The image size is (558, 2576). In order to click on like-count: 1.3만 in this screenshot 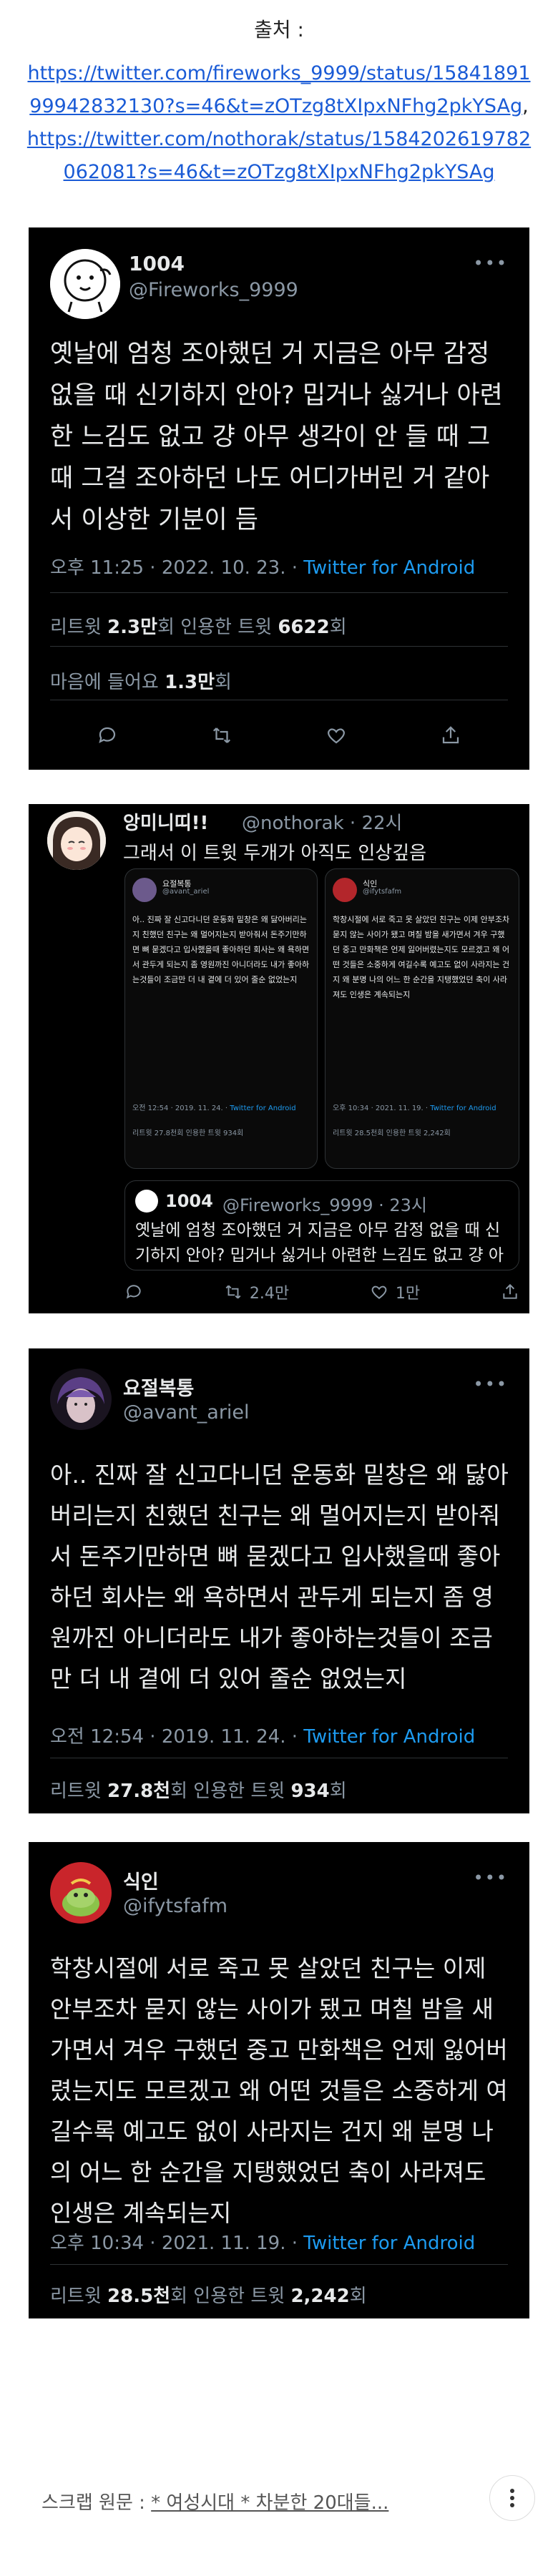, I will do `click(190, 682)`.